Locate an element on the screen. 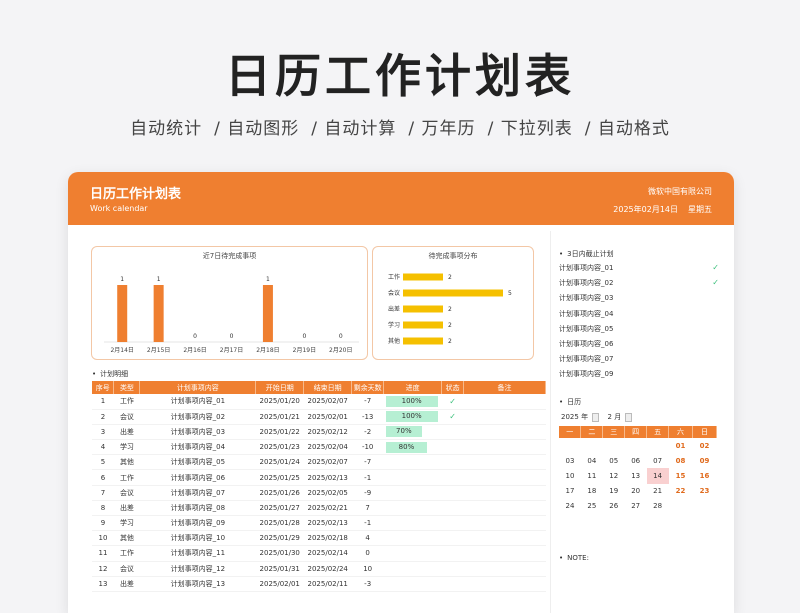  calendar-day: 17 is located at coordinates (570, 491).